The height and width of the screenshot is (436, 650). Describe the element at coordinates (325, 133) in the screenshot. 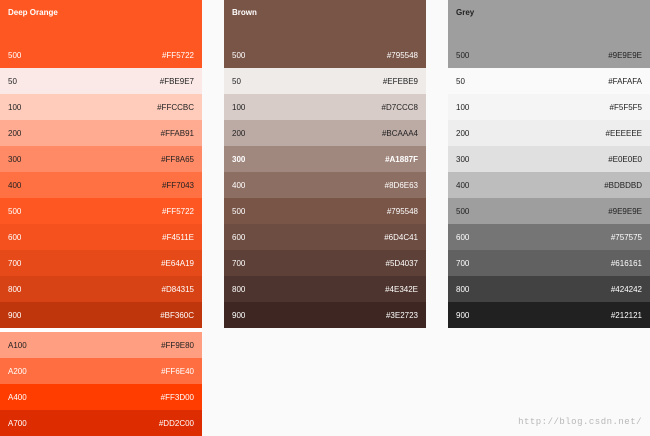

I see `color-swatch: 200 #BCAAA4` at that location.